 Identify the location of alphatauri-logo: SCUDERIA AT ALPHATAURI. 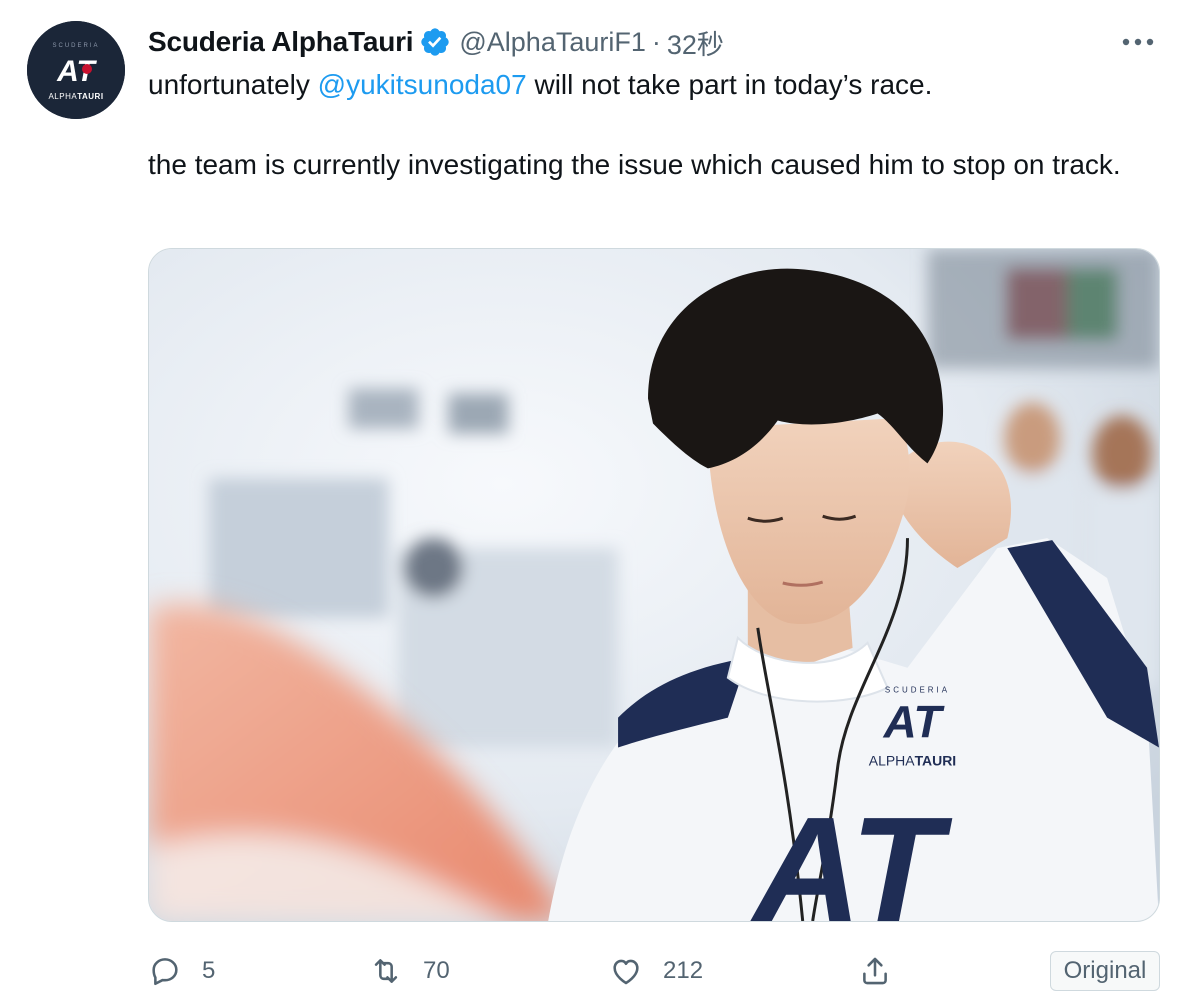
(76, 70).